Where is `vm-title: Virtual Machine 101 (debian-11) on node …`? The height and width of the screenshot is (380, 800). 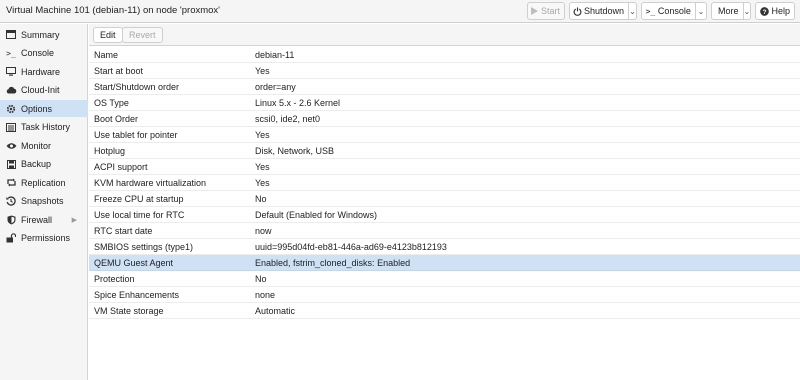 vm-title: Virtual Machine 101 (debian-11) on node … is located at coordinates (113, 10).